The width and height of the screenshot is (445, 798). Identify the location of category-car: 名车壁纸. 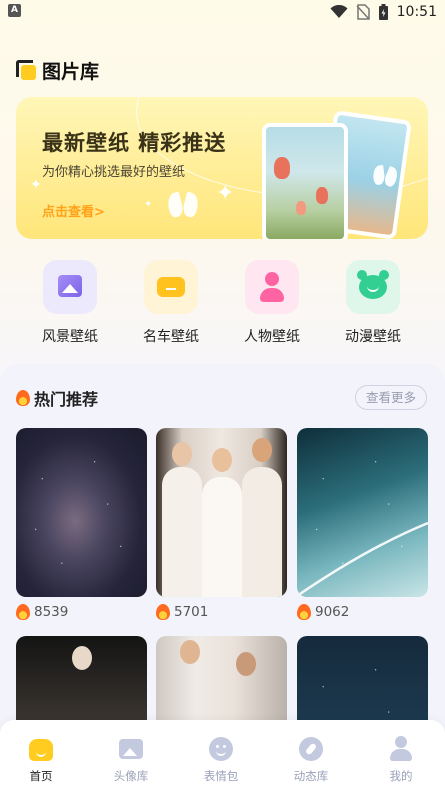
(171, 303).